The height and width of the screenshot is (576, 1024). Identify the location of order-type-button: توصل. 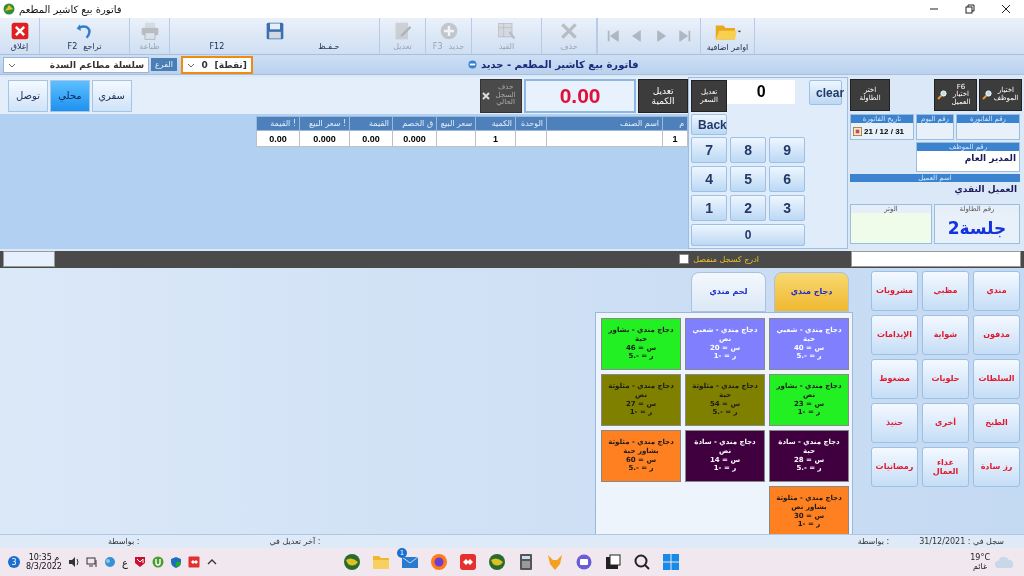
(28, 95).